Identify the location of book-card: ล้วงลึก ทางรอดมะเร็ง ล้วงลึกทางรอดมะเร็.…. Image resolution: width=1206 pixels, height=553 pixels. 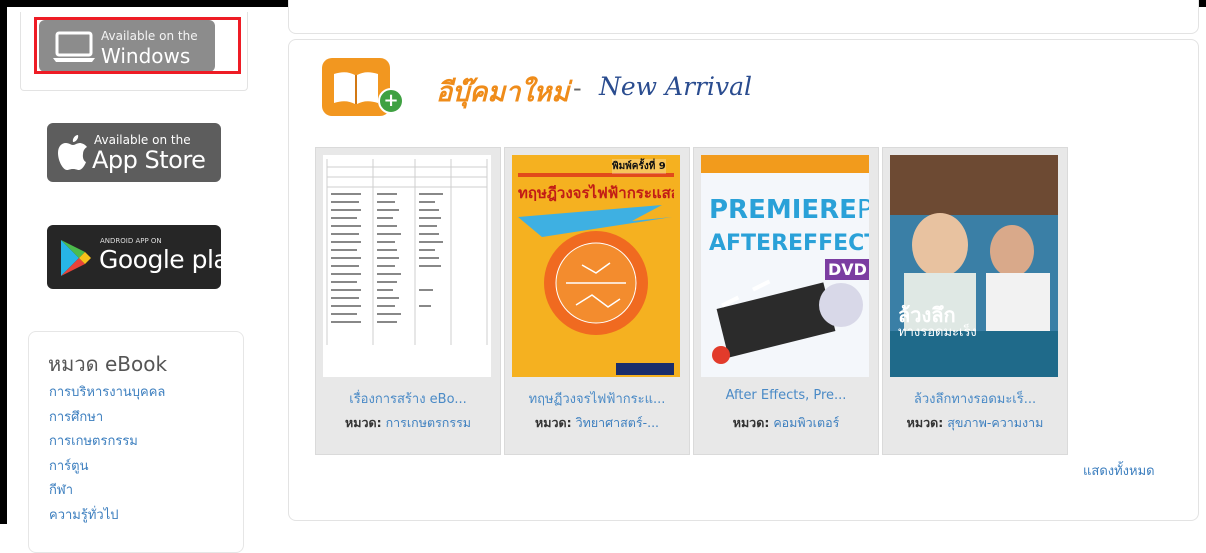
(975, 301).